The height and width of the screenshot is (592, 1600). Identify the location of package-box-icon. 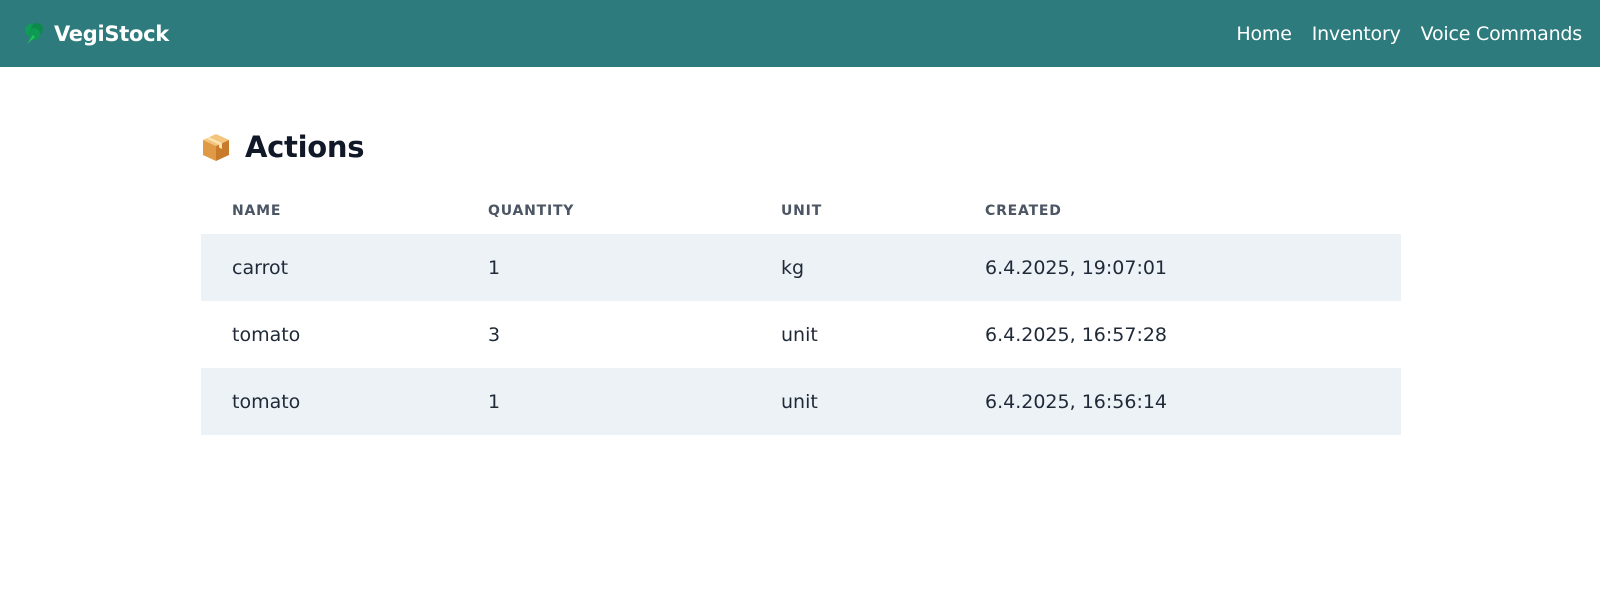
(216, 147).